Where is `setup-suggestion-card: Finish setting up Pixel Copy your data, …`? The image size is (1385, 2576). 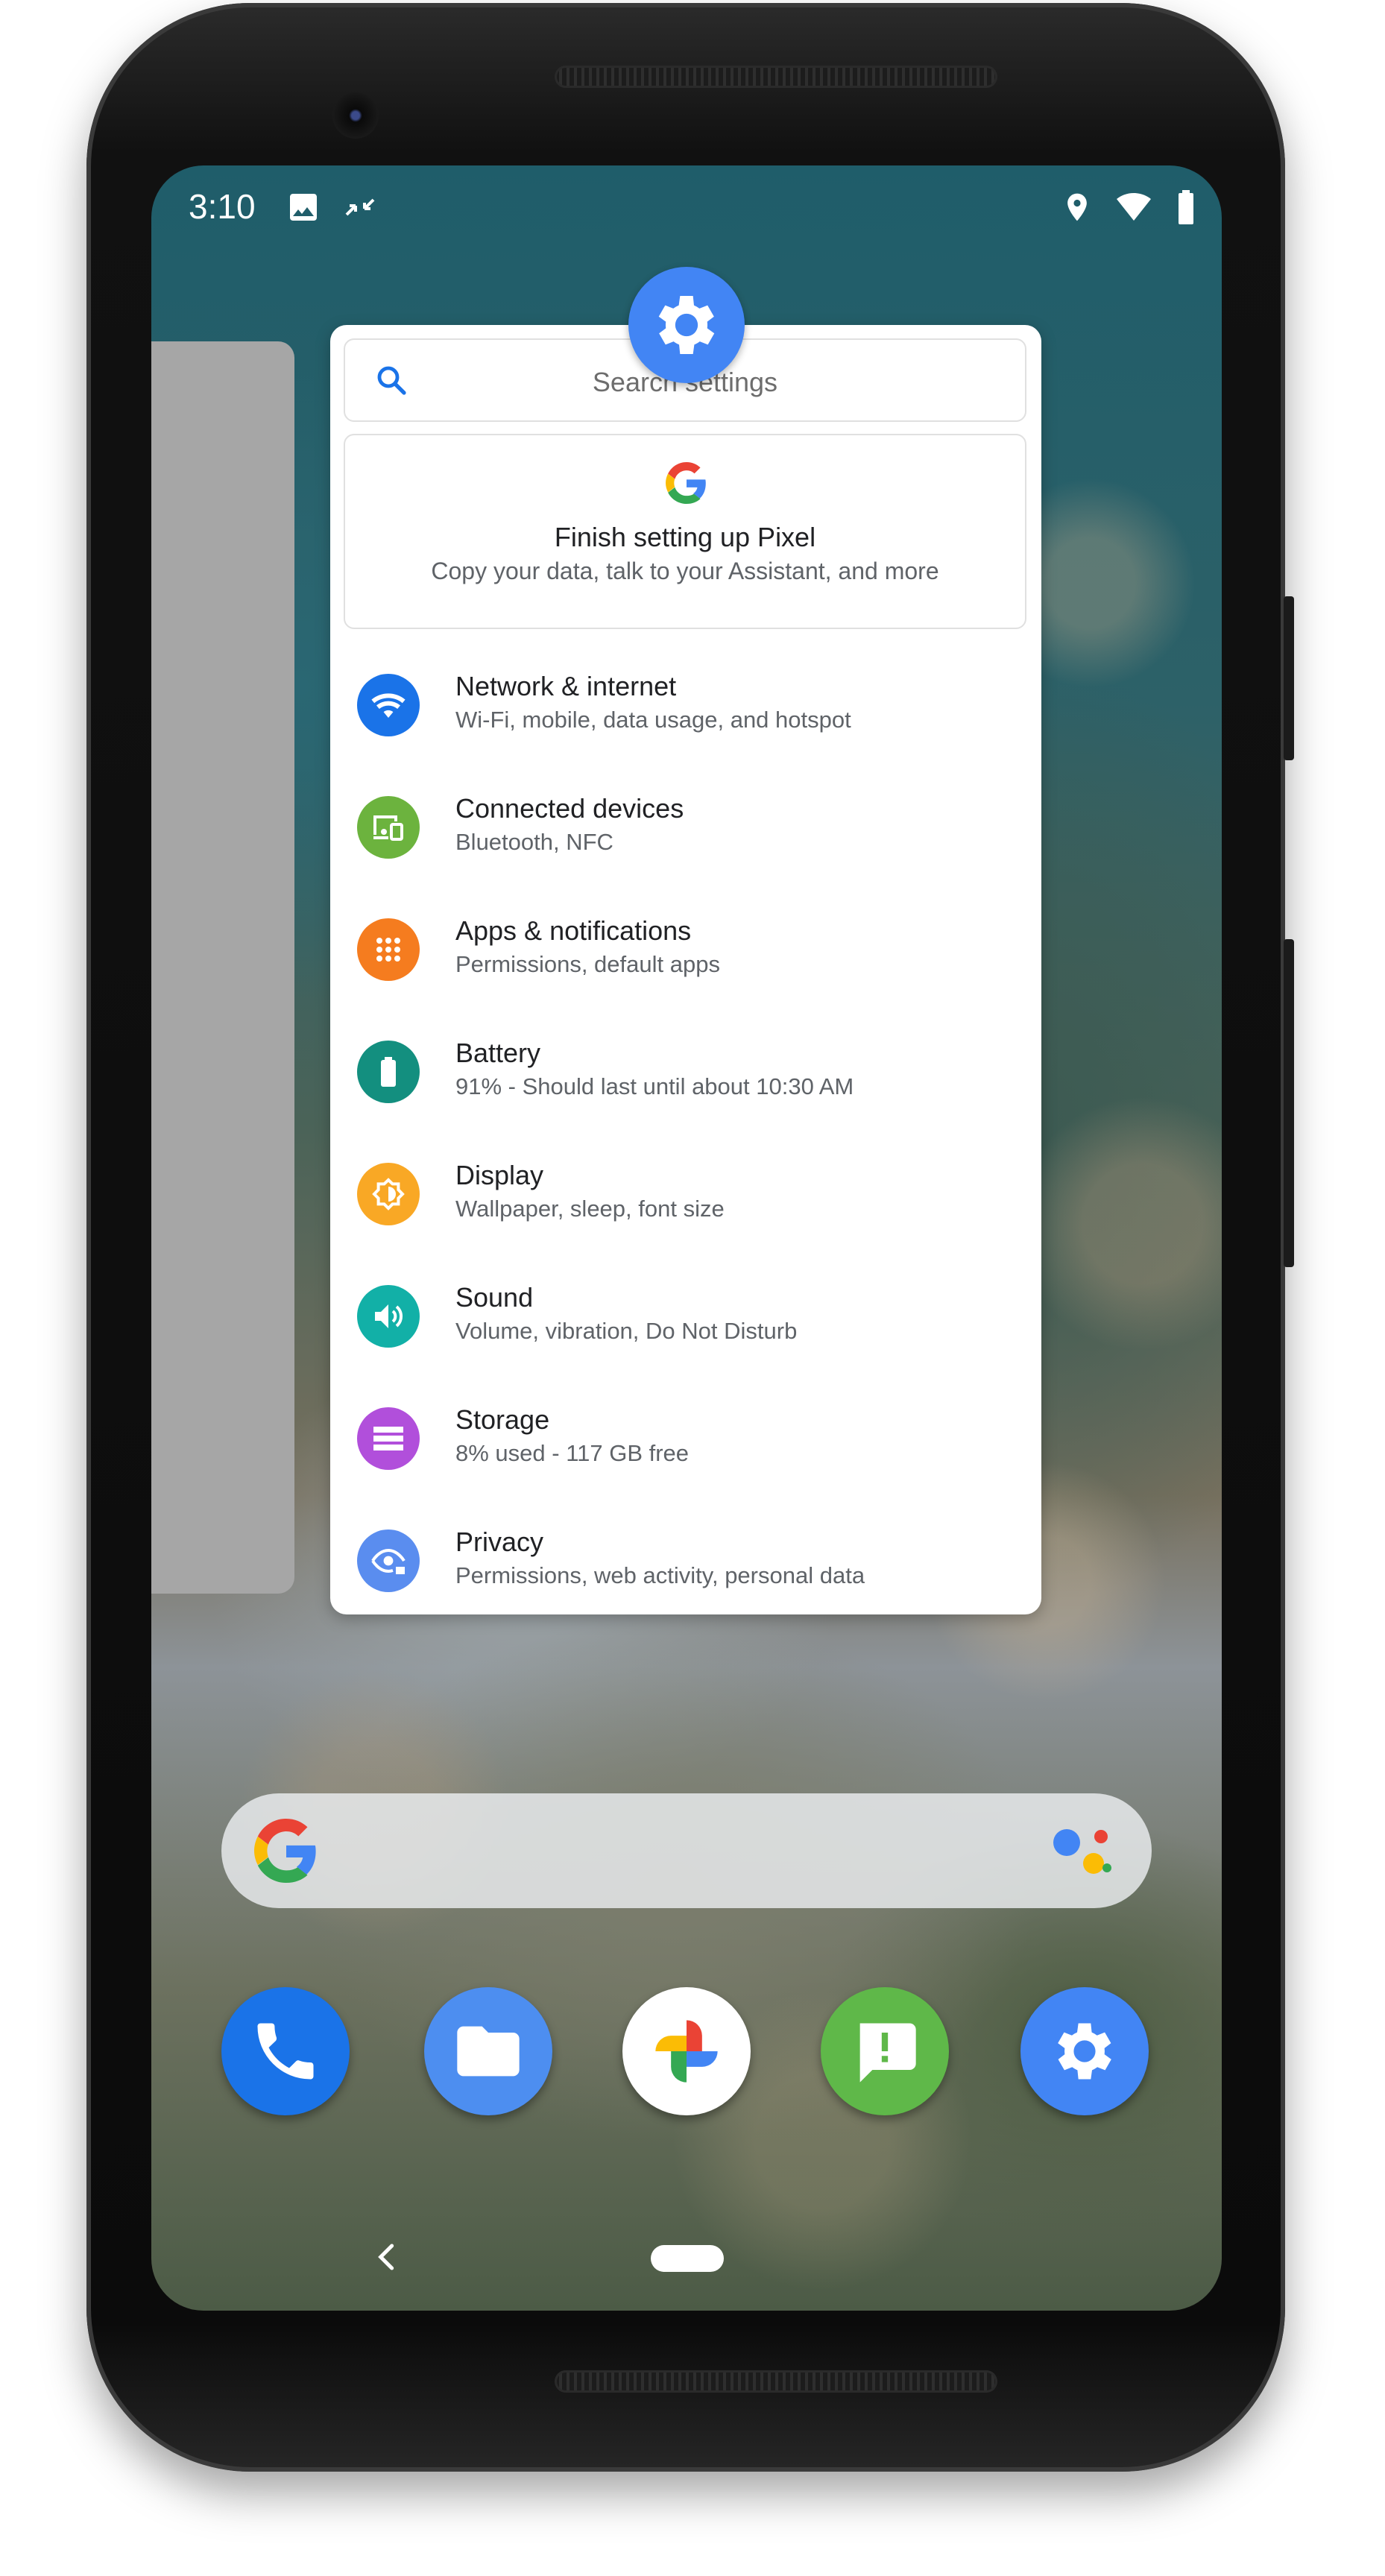
setup-suggestion-card: Finish setting up Pixel Copy your data, … is located at coordinates (685, 531).